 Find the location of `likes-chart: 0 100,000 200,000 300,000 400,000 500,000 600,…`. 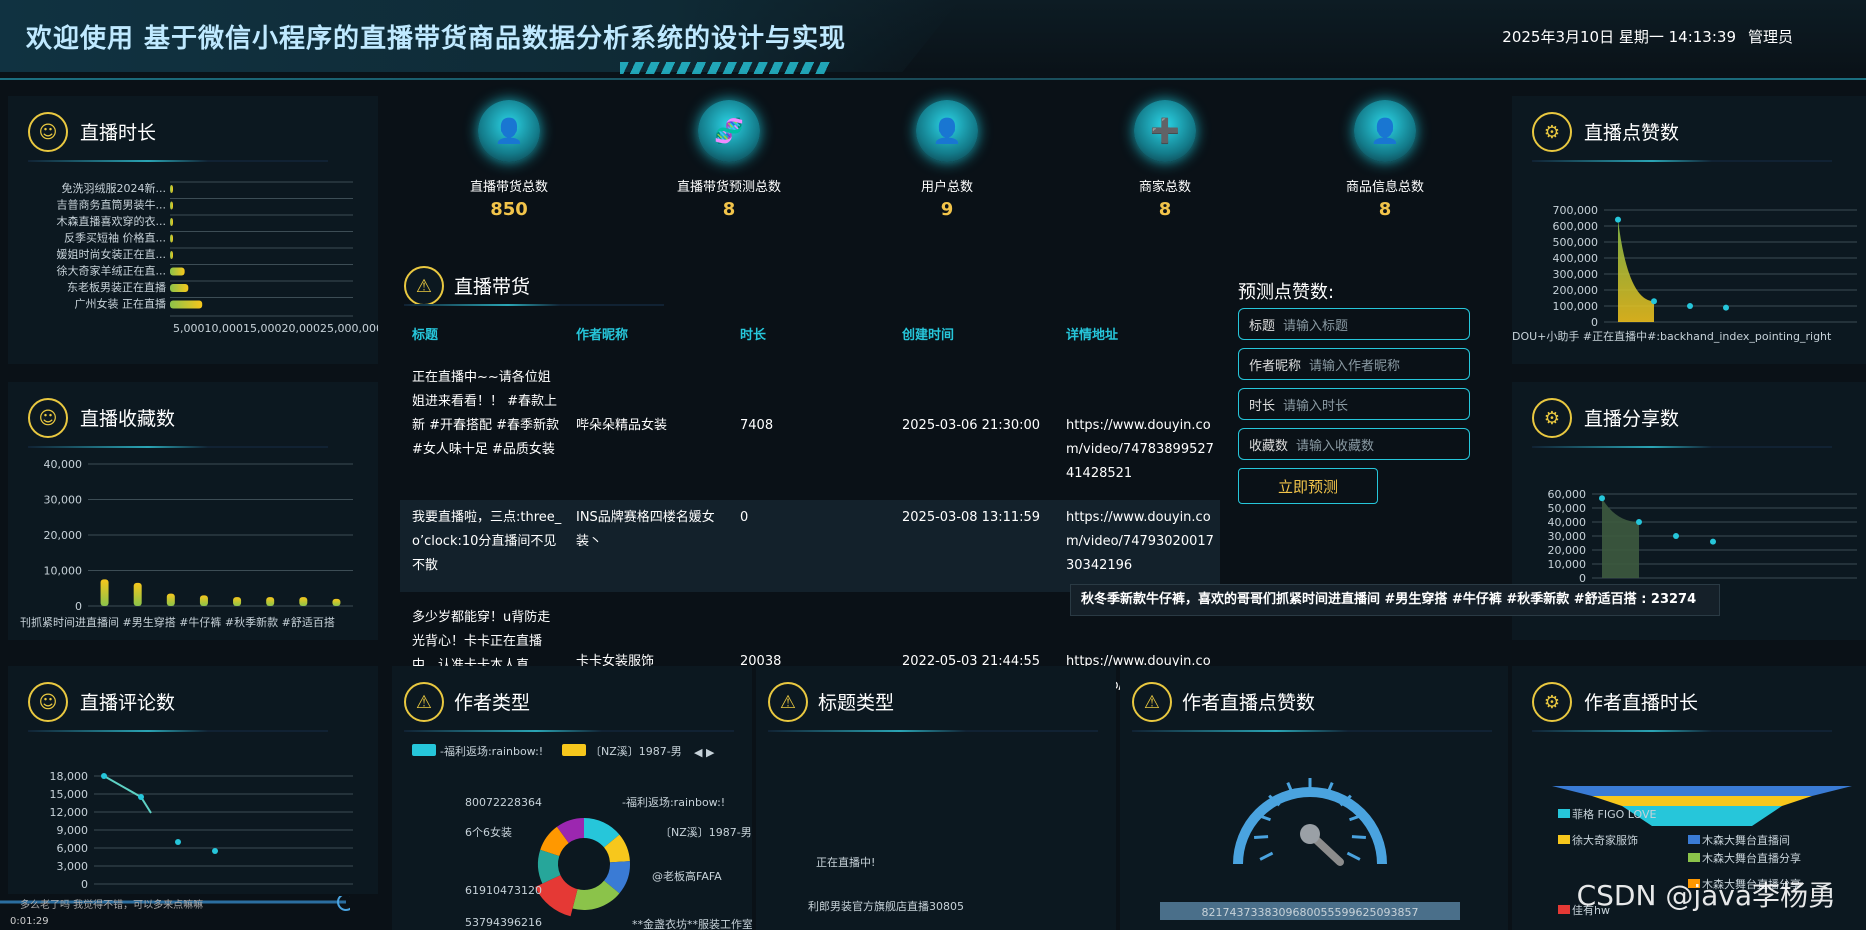

likes-chart: 0 100,000 200,000 300,000 400,000 500,000 600,… is located at coordinates (1689, 230).